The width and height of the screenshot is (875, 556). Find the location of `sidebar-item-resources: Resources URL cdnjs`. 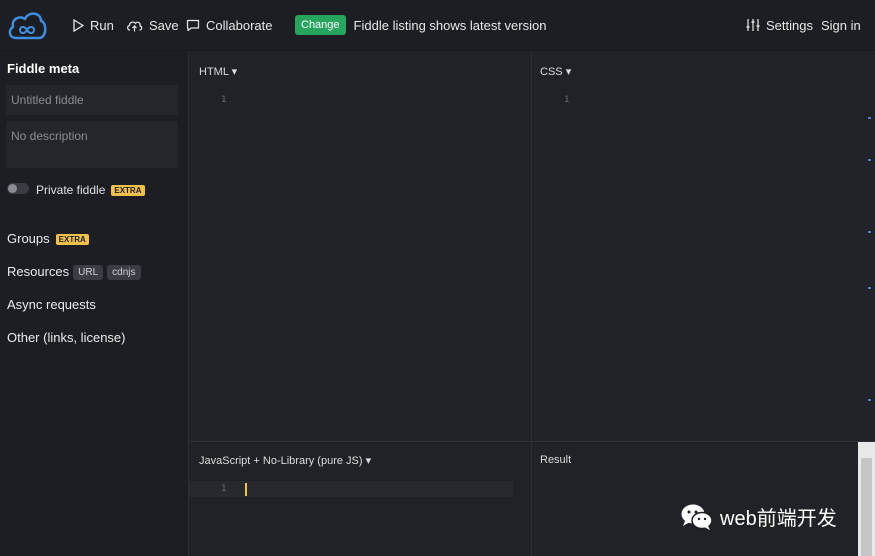

sidebar-item-resources: Resources URL cdnjs is located at coordinates (74, 272).